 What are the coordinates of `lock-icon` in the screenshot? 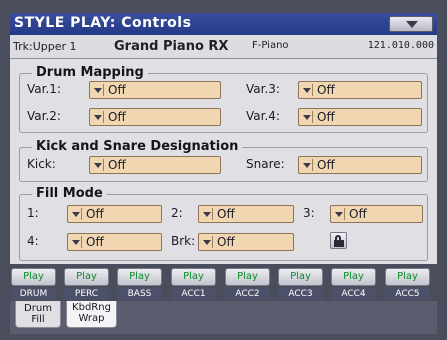 It's located at (338, 240).